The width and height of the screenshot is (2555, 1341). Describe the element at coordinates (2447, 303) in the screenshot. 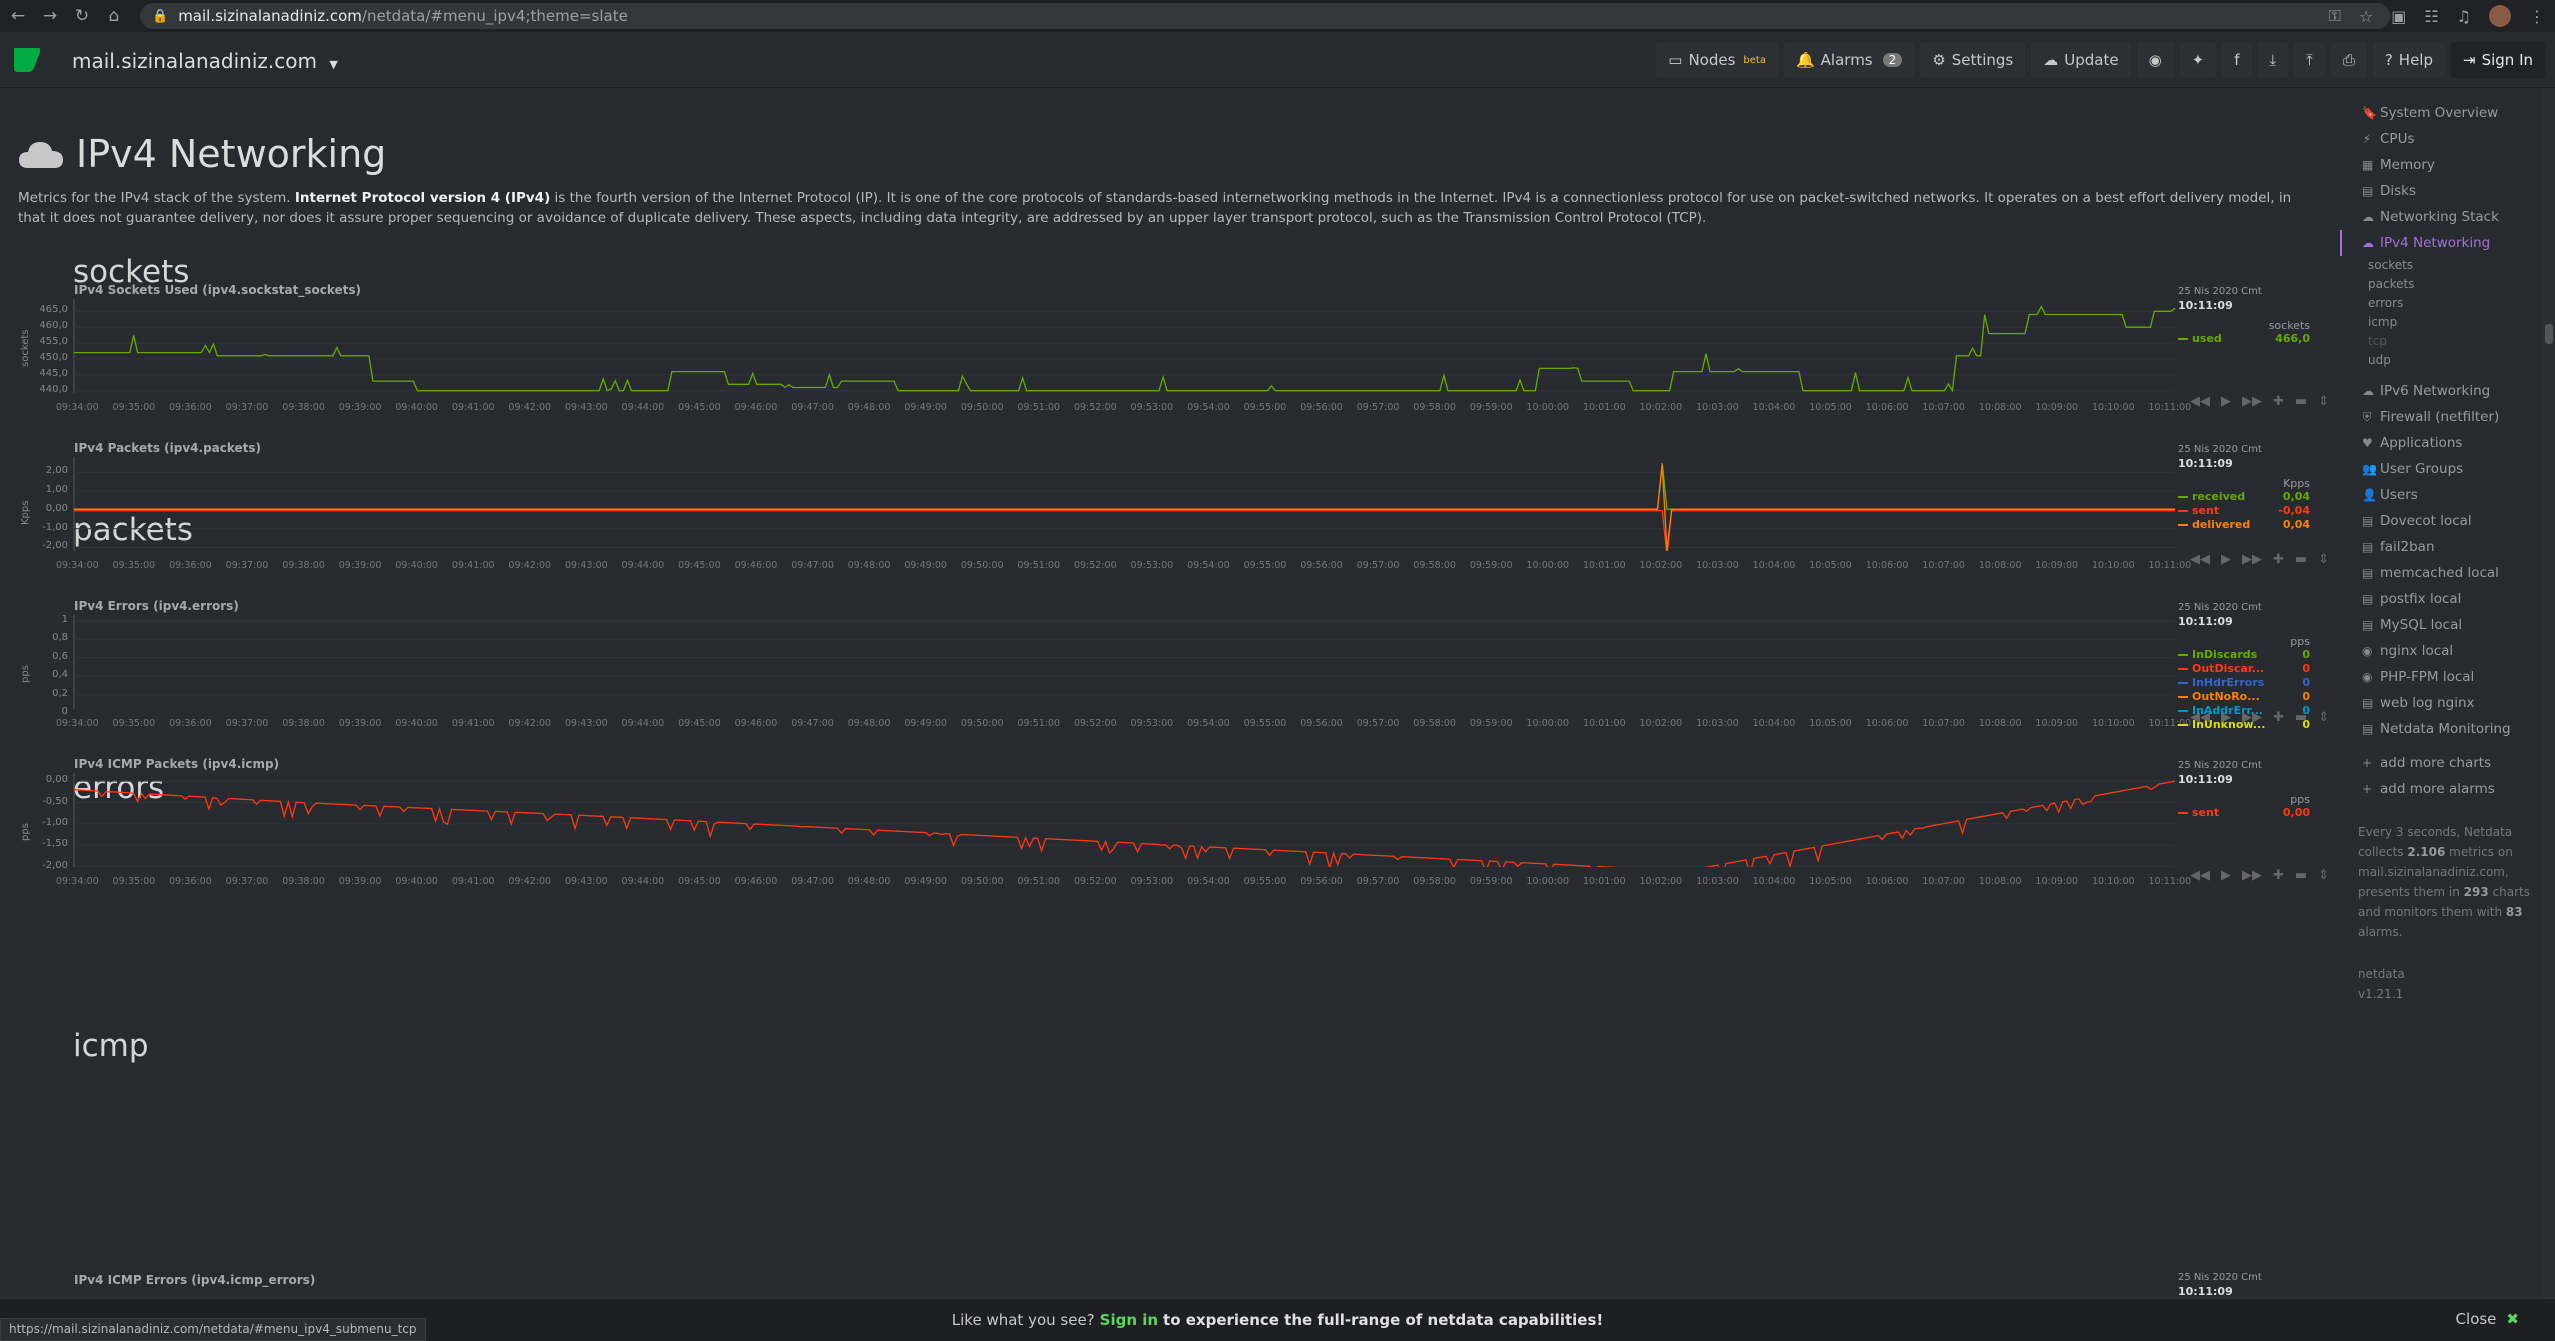

I see `sidebar-subitem-errors: errors` at that location.